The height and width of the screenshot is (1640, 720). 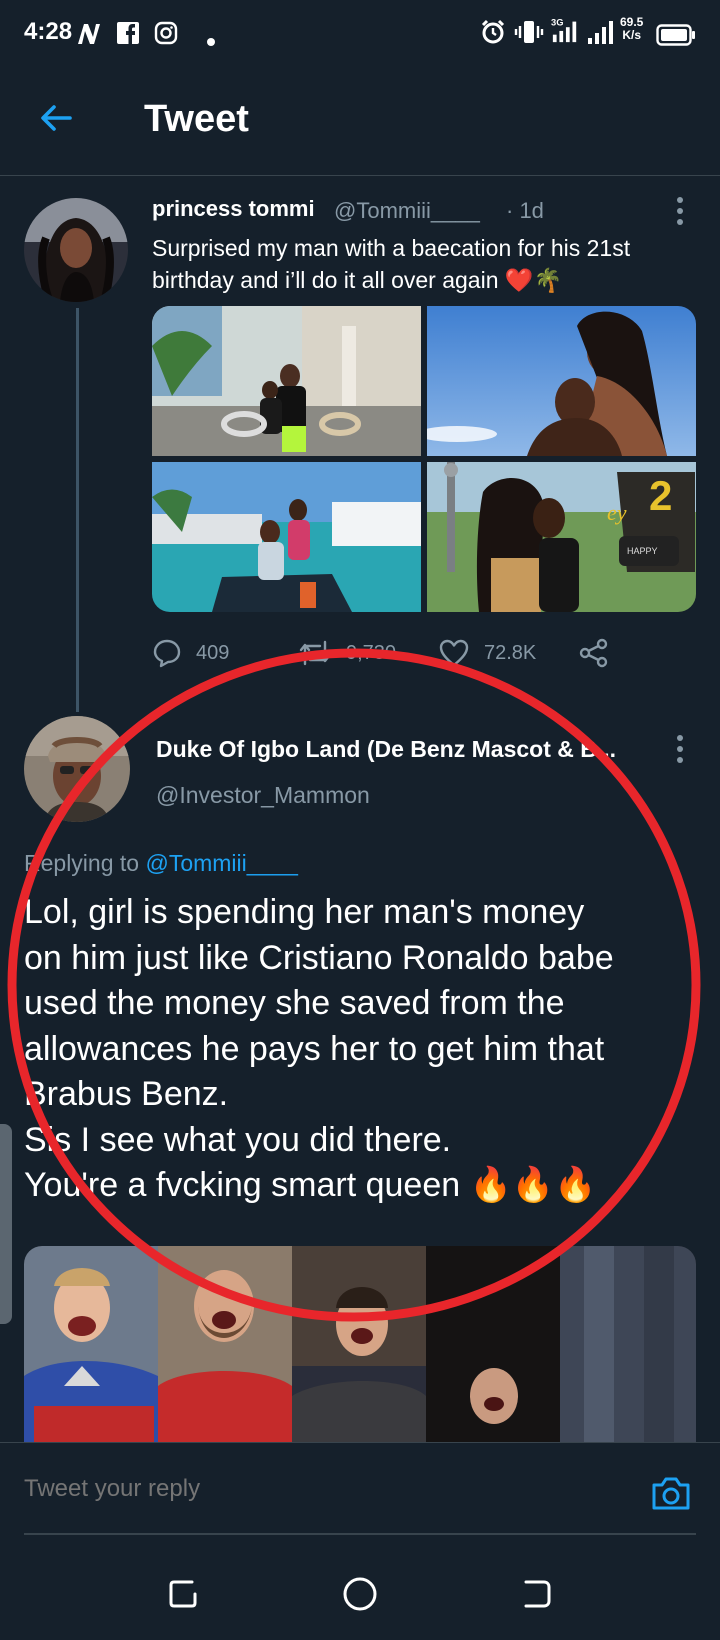 I want to click on reply-text-line: on him just like Cristiano Ronaldo babe, so click(x=319, y=957).